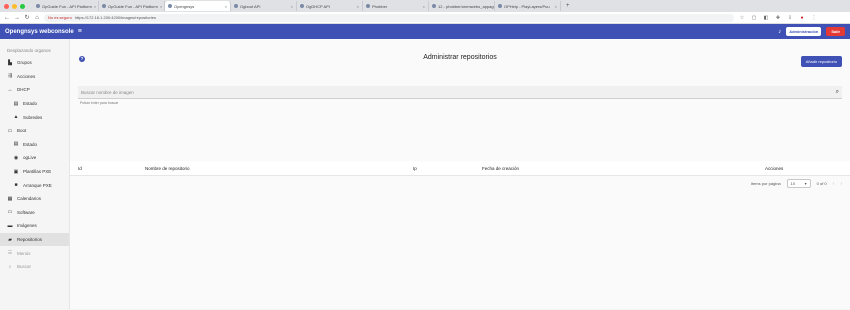 The image size is (850, 310). Describe the element at coordinates (765, 183) in the screenshot. I see `page-size-label: Items por página` at that location.